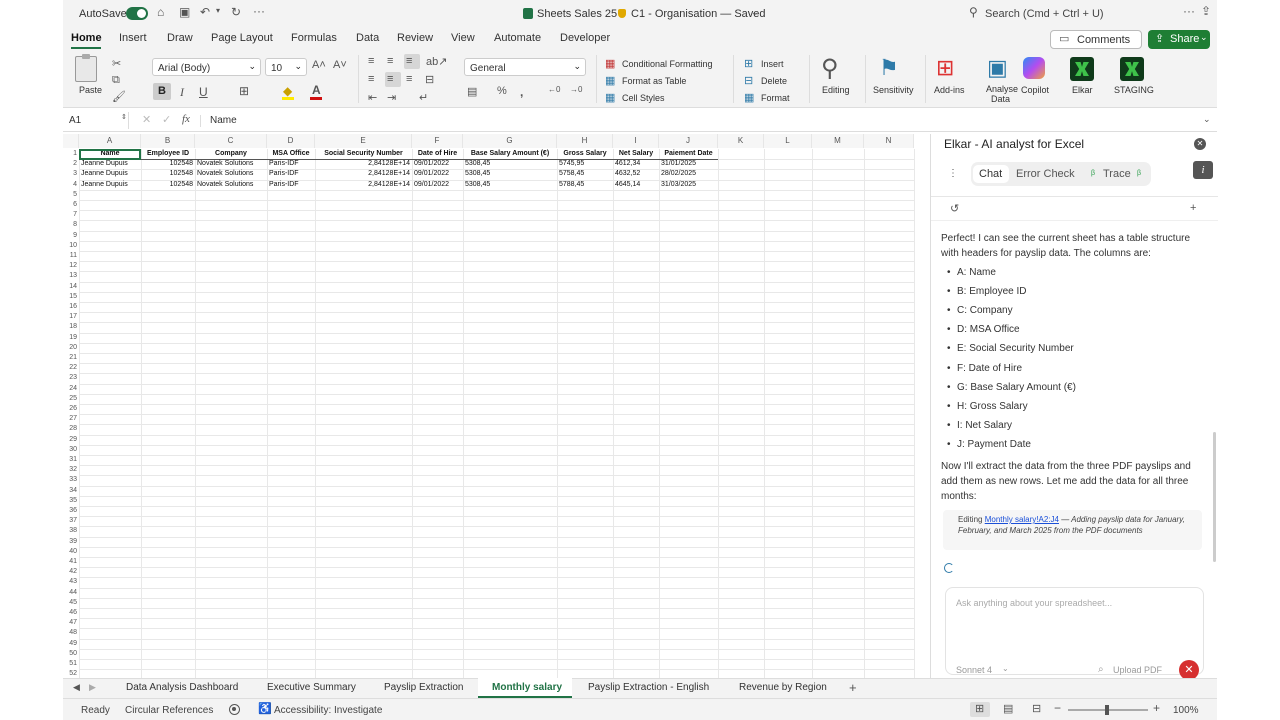 The width and height of the screenshot is (1280, 720). I want to click on row-header: 43, so click(71, 582).